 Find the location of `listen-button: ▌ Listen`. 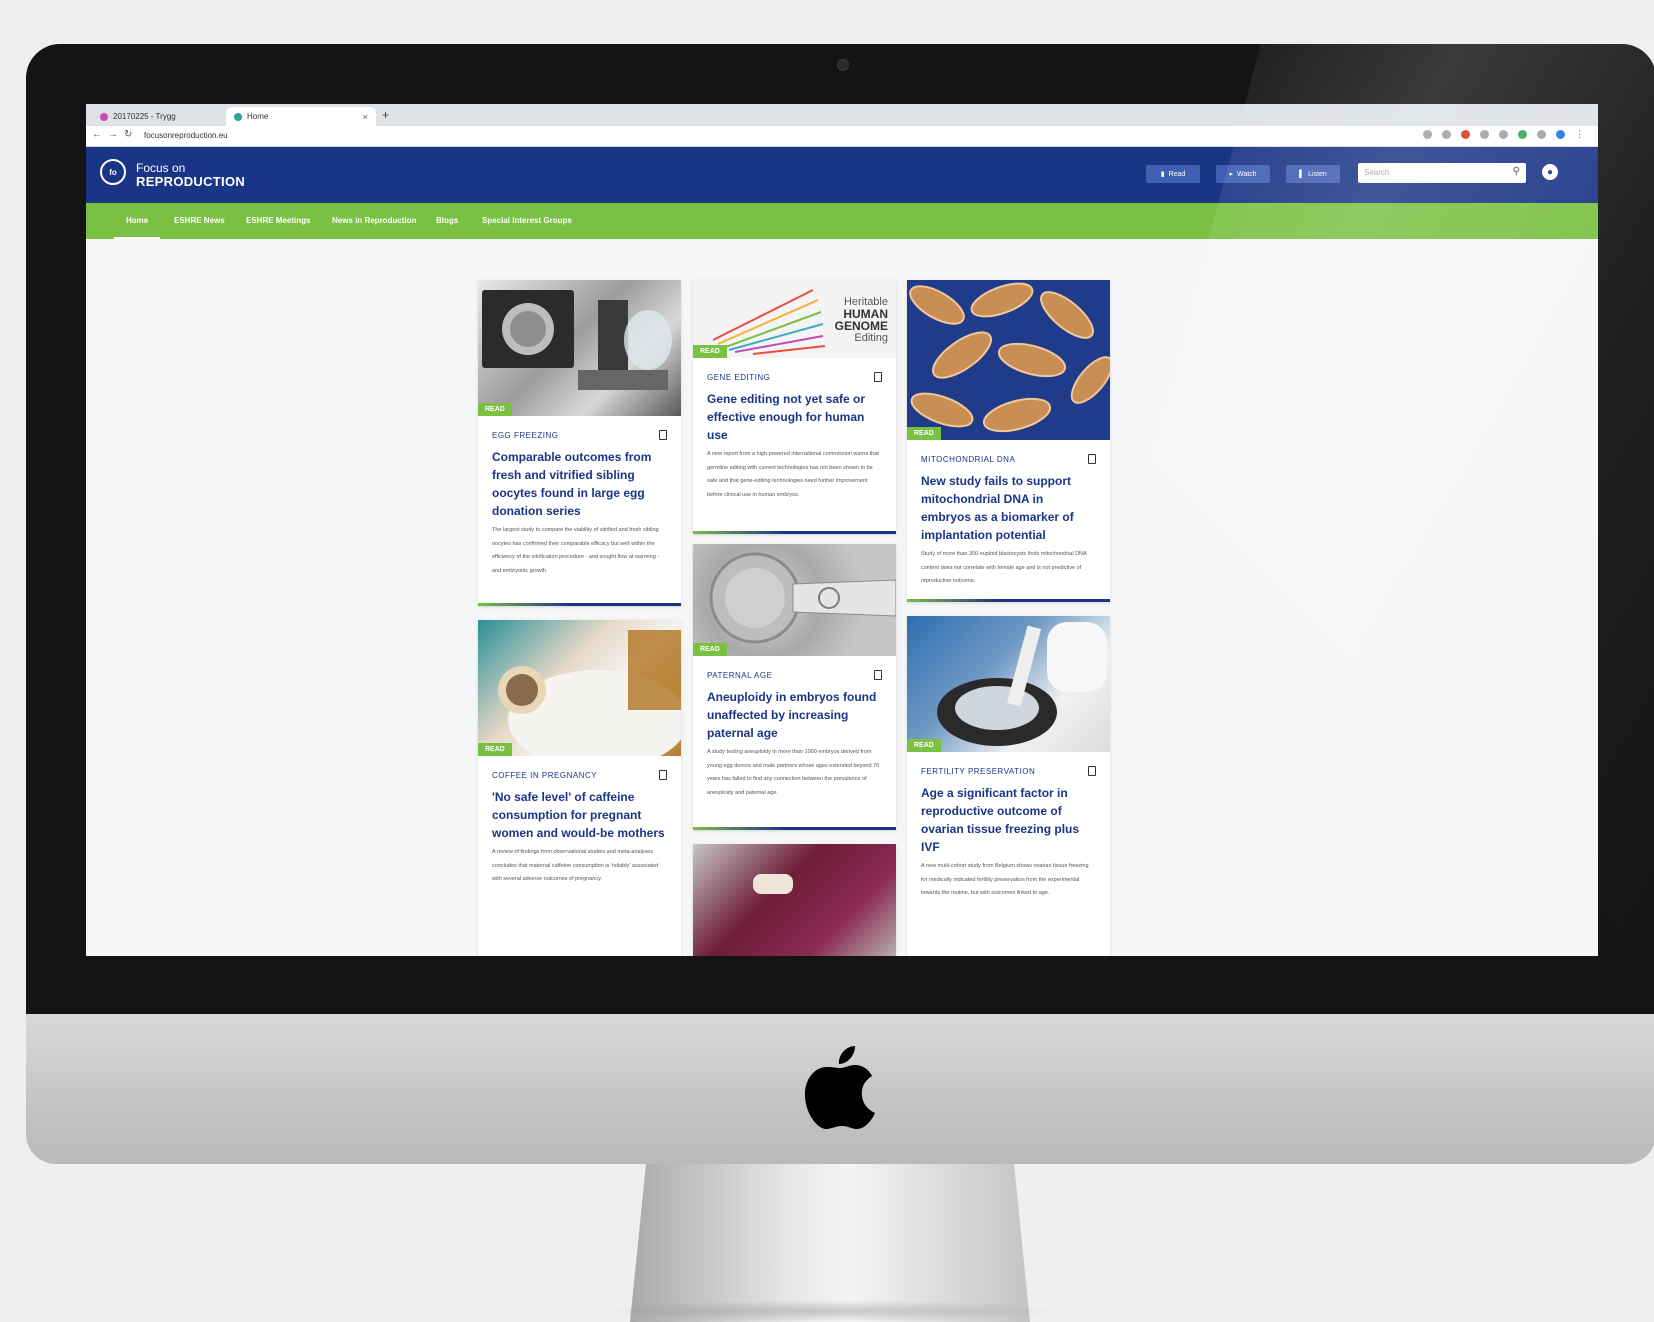

listen-button: ▌ Listen is located at coordinates (1313, 174).